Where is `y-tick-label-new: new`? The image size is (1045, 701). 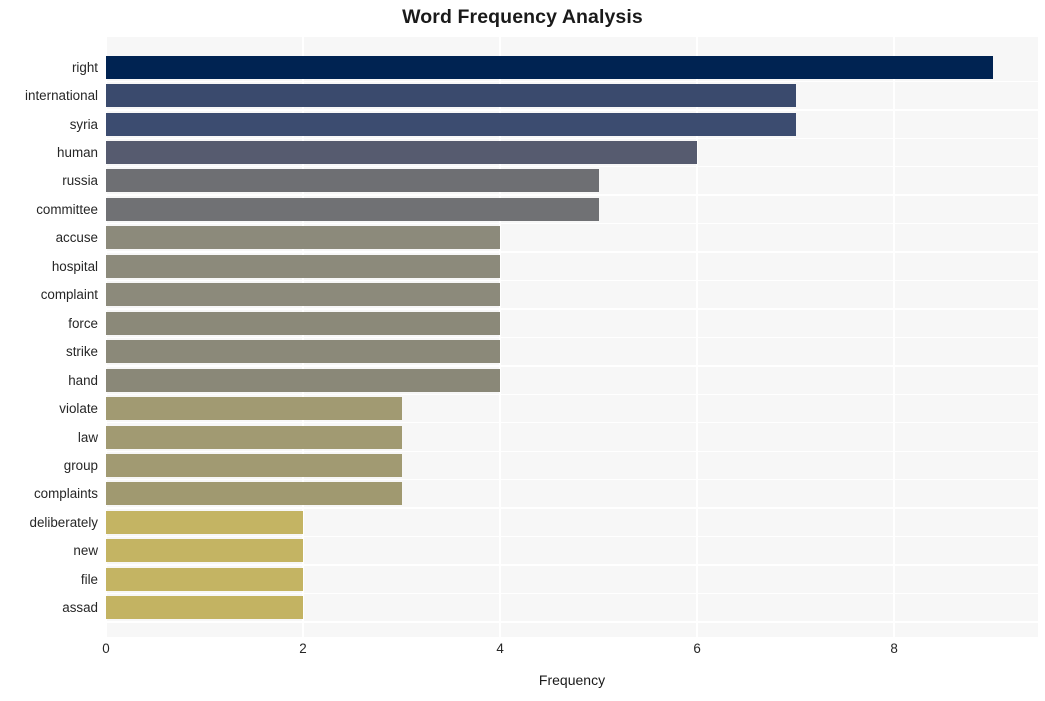 y-tick-label-new: new is located at coordinates (85, 551).